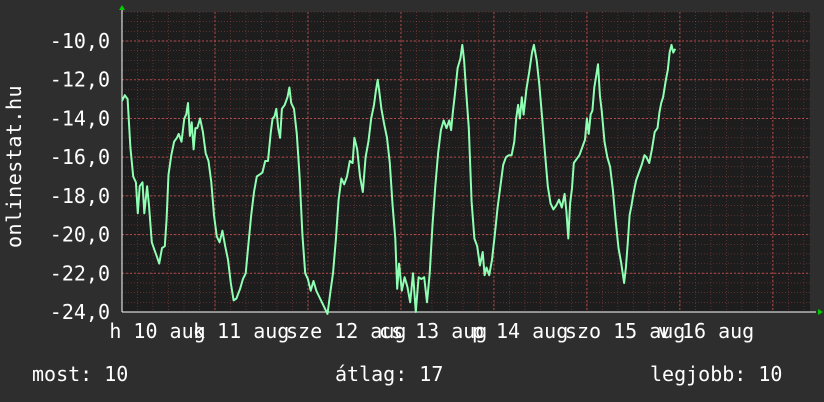 The height and width of the screenshot is (402, 824). Describe the element at coordinates (80, 118) in the screenshot. I see `y-tick-label: -14,0` at that location.